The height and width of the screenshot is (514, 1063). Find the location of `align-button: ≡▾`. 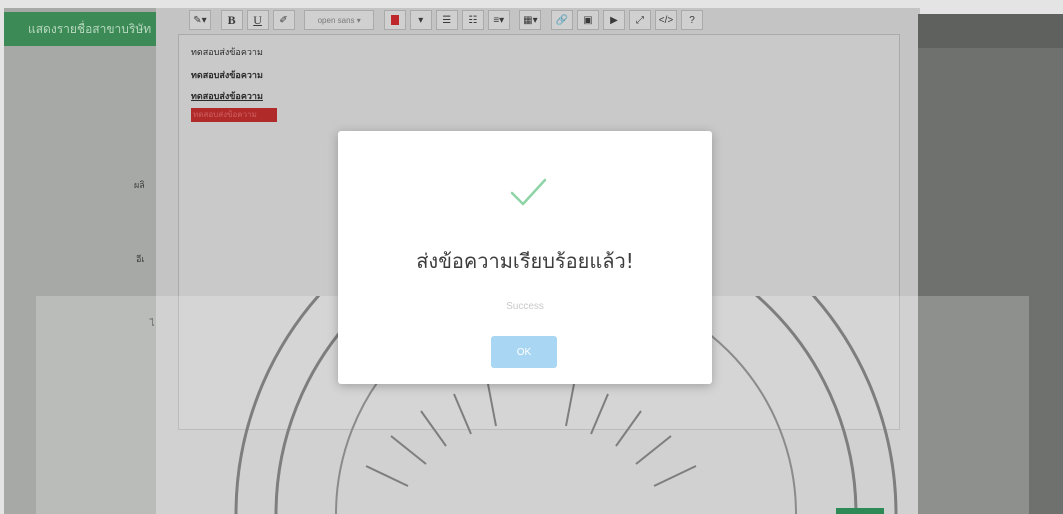

align-button: ≡▾ is located at coordinates (498, 20).